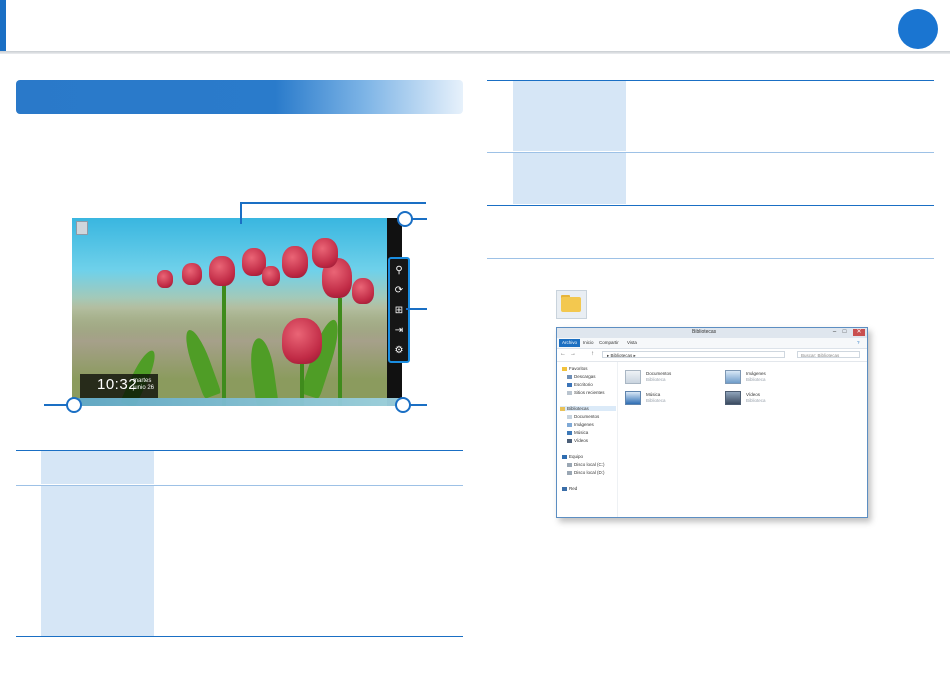  What do you see at coordinates (753, 394) in the screenshot?
I see `item-name: Vídeos` at bounding box center [753, 394].